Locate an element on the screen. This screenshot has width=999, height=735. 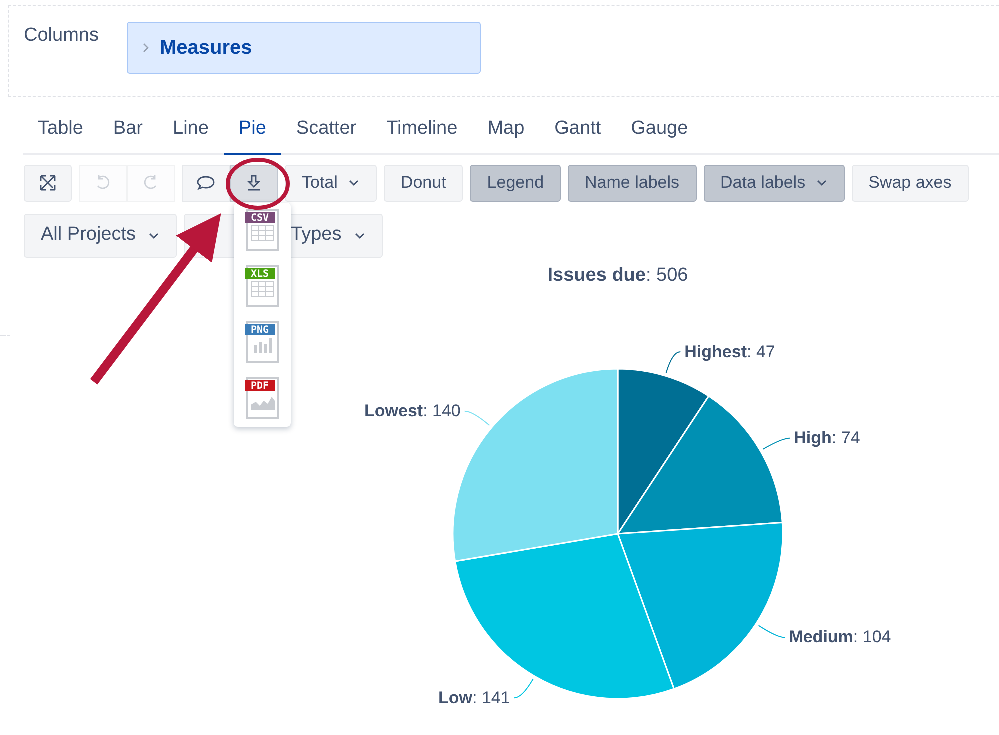
slice-label: Lowest: 140 is located at coordinates (412, 411).